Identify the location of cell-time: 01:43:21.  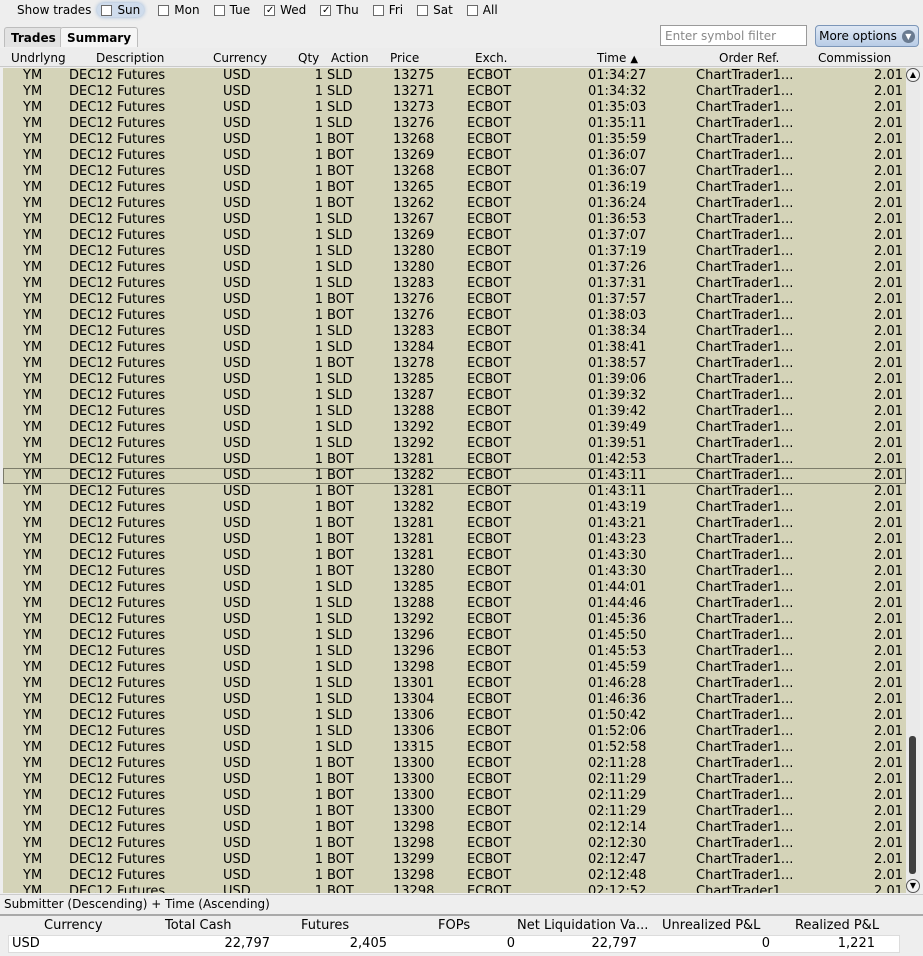
(617, 523).